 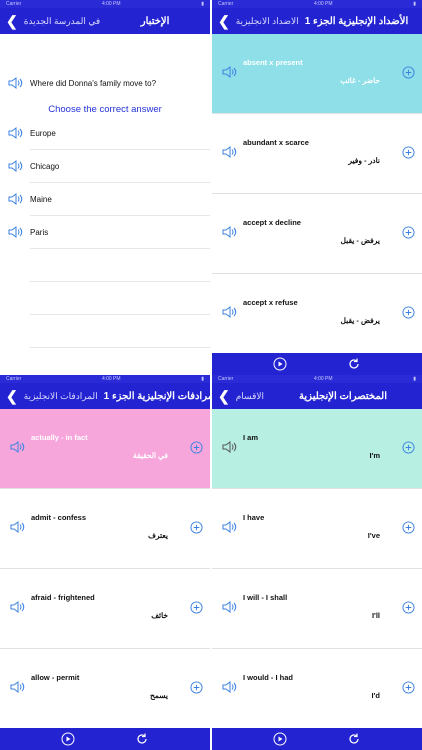 I want to click on list-item: I will - I shall I'll, so click(x=317, y=609).